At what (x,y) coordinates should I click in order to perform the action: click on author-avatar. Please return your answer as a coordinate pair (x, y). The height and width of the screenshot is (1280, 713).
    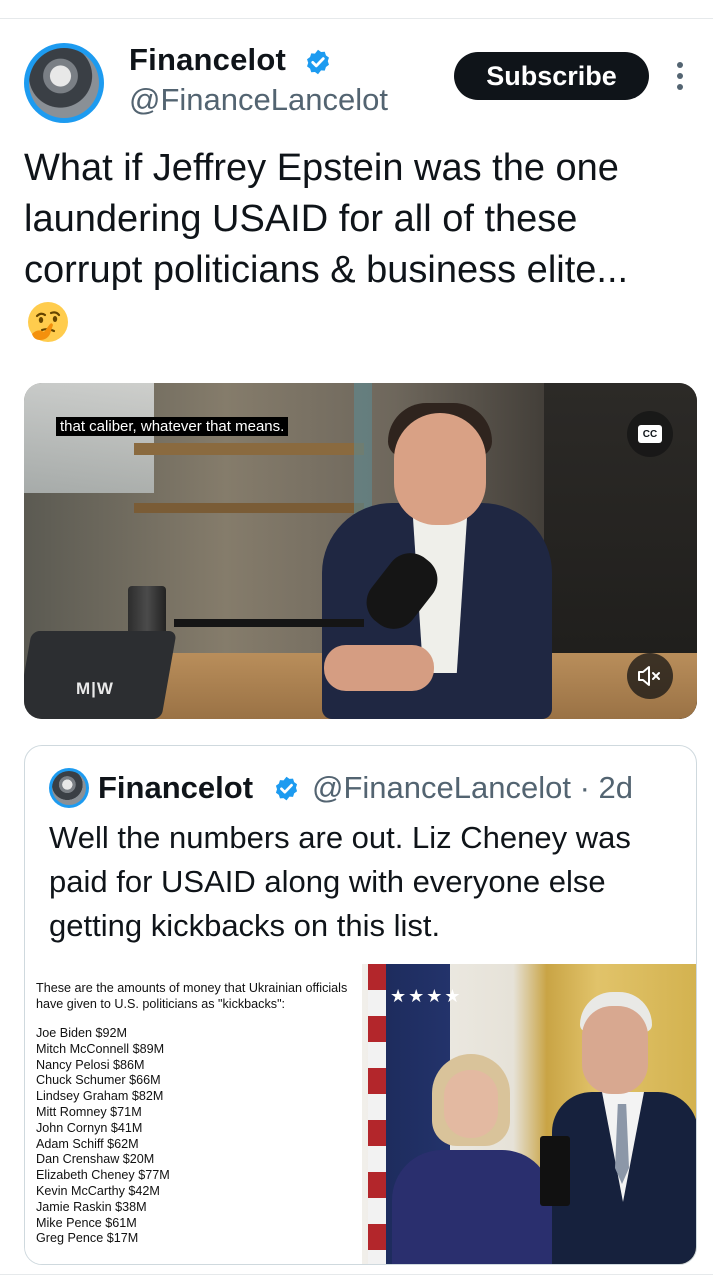
    Looking at the image, I should click on (64, 83).